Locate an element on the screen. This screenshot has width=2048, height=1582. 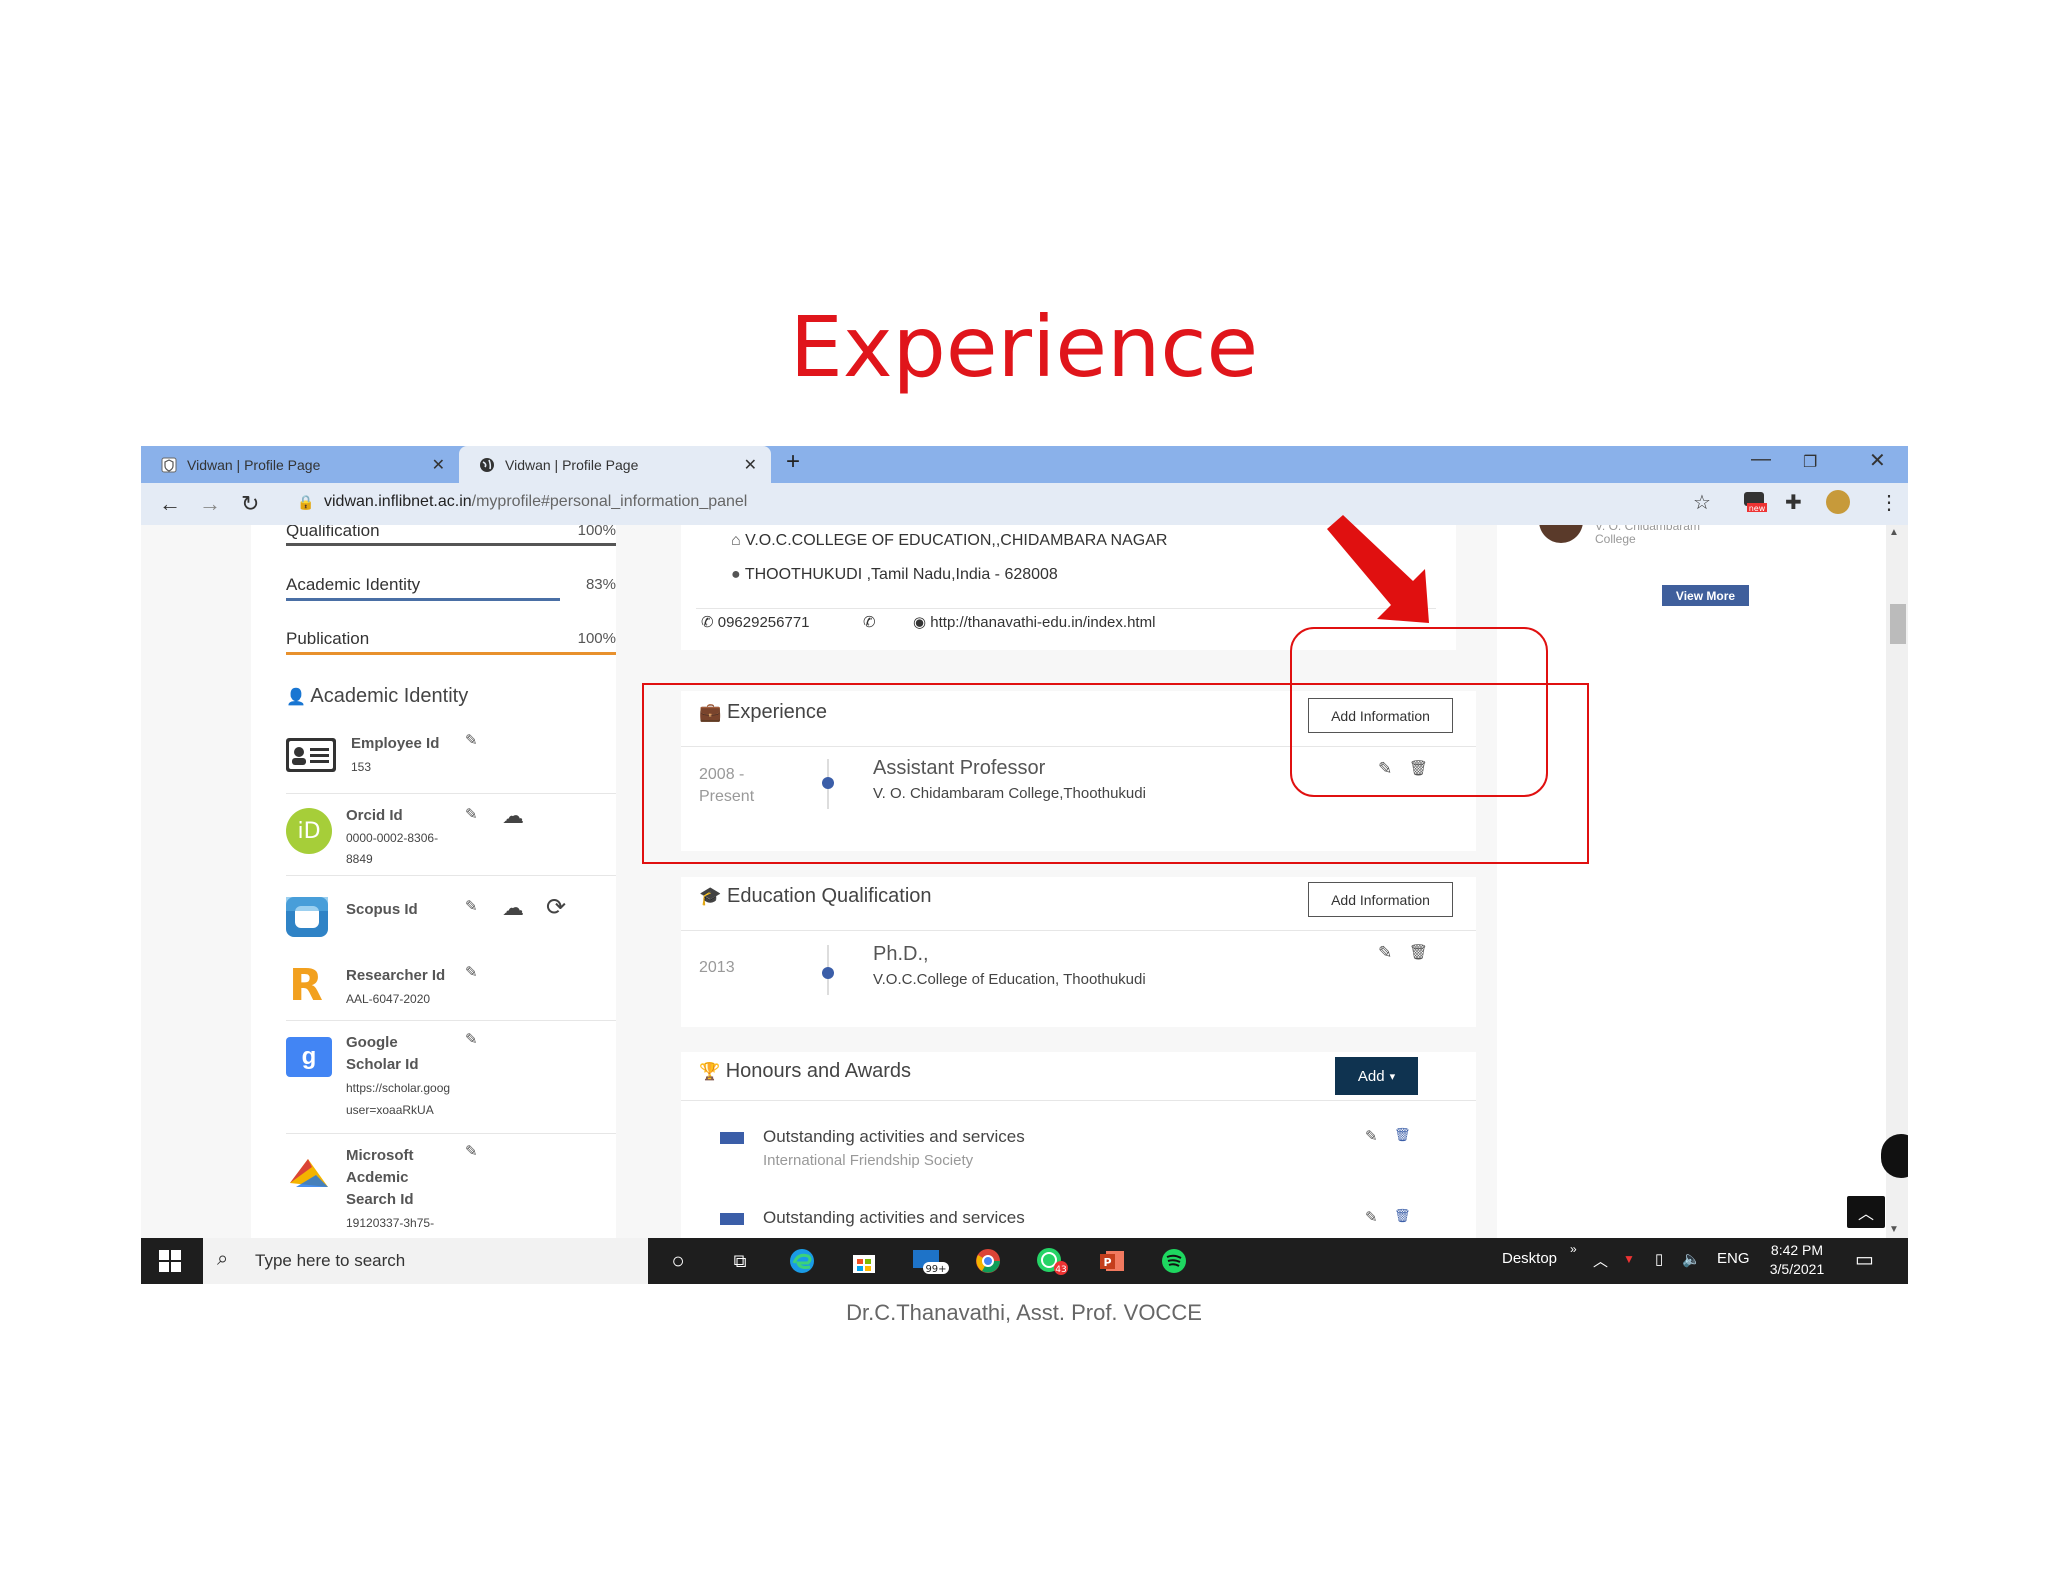
website-line: ◉ http://thanavathi-edu.in/index.html is located at coordinates (1034, 622).